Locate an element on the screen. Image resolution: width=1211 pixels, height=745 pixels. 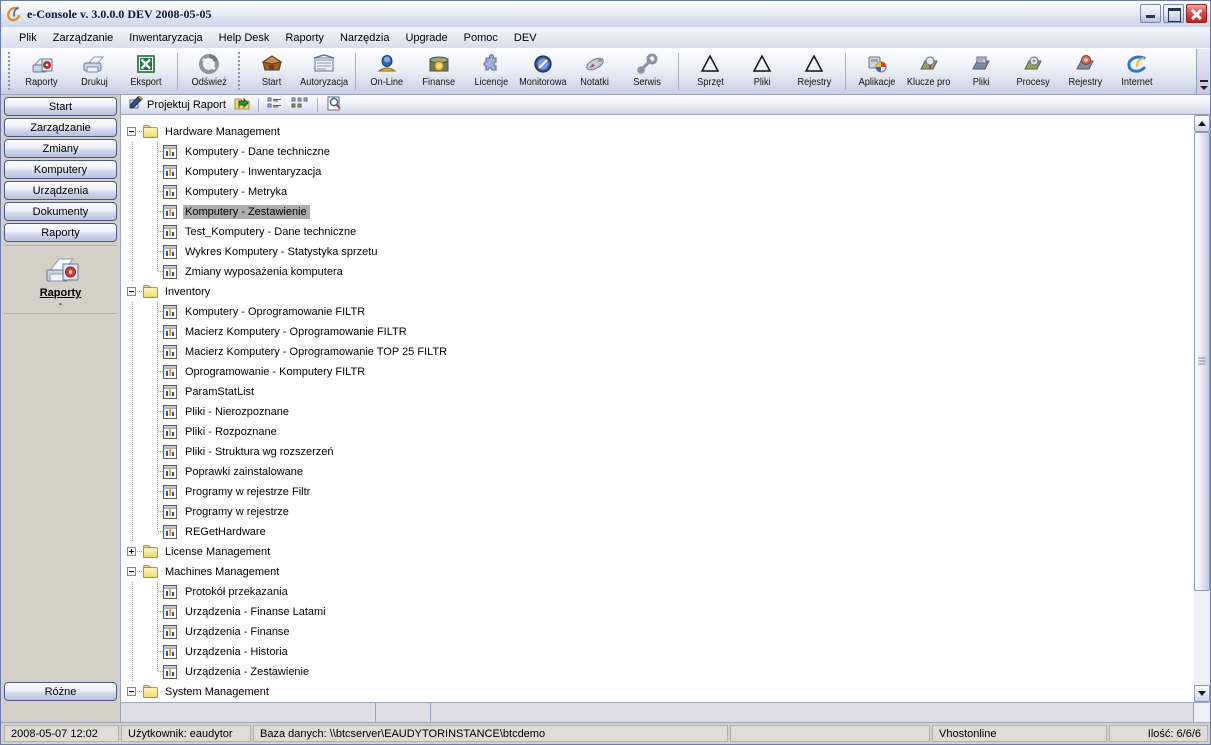
toolbar-button-raporty: Raporty is located at coordinates (42, 71).